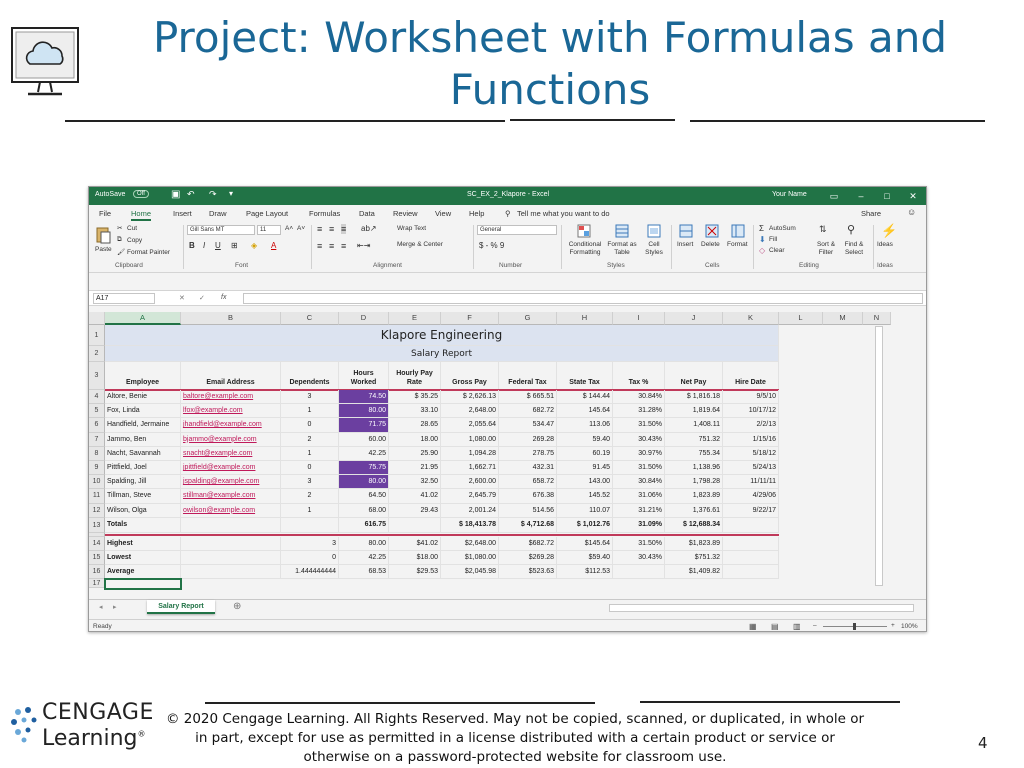  Describe the element at coordinates (364, 510) in the screenshot. I see `data-cell: 68.00` at that location.